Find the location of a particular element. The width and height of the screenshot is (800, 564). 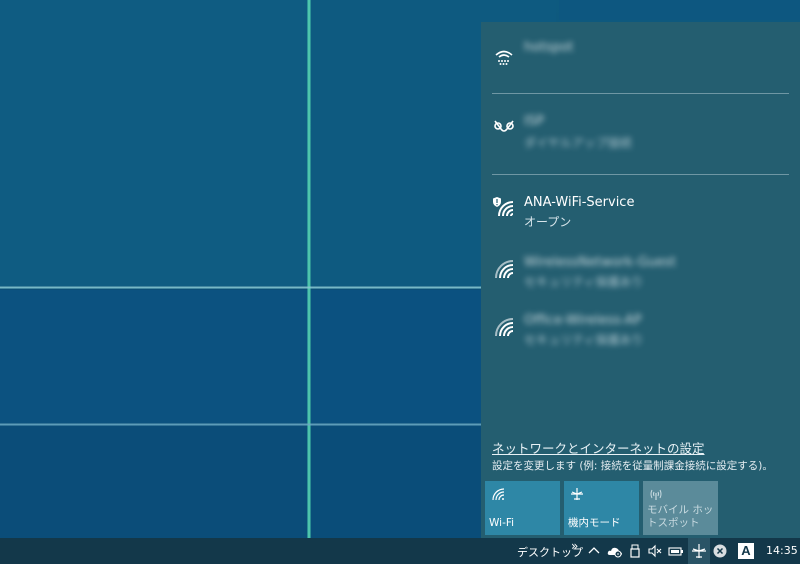

network-settings-link: ネットワークとインターネットの設定 is located at coordinates (598, 447).